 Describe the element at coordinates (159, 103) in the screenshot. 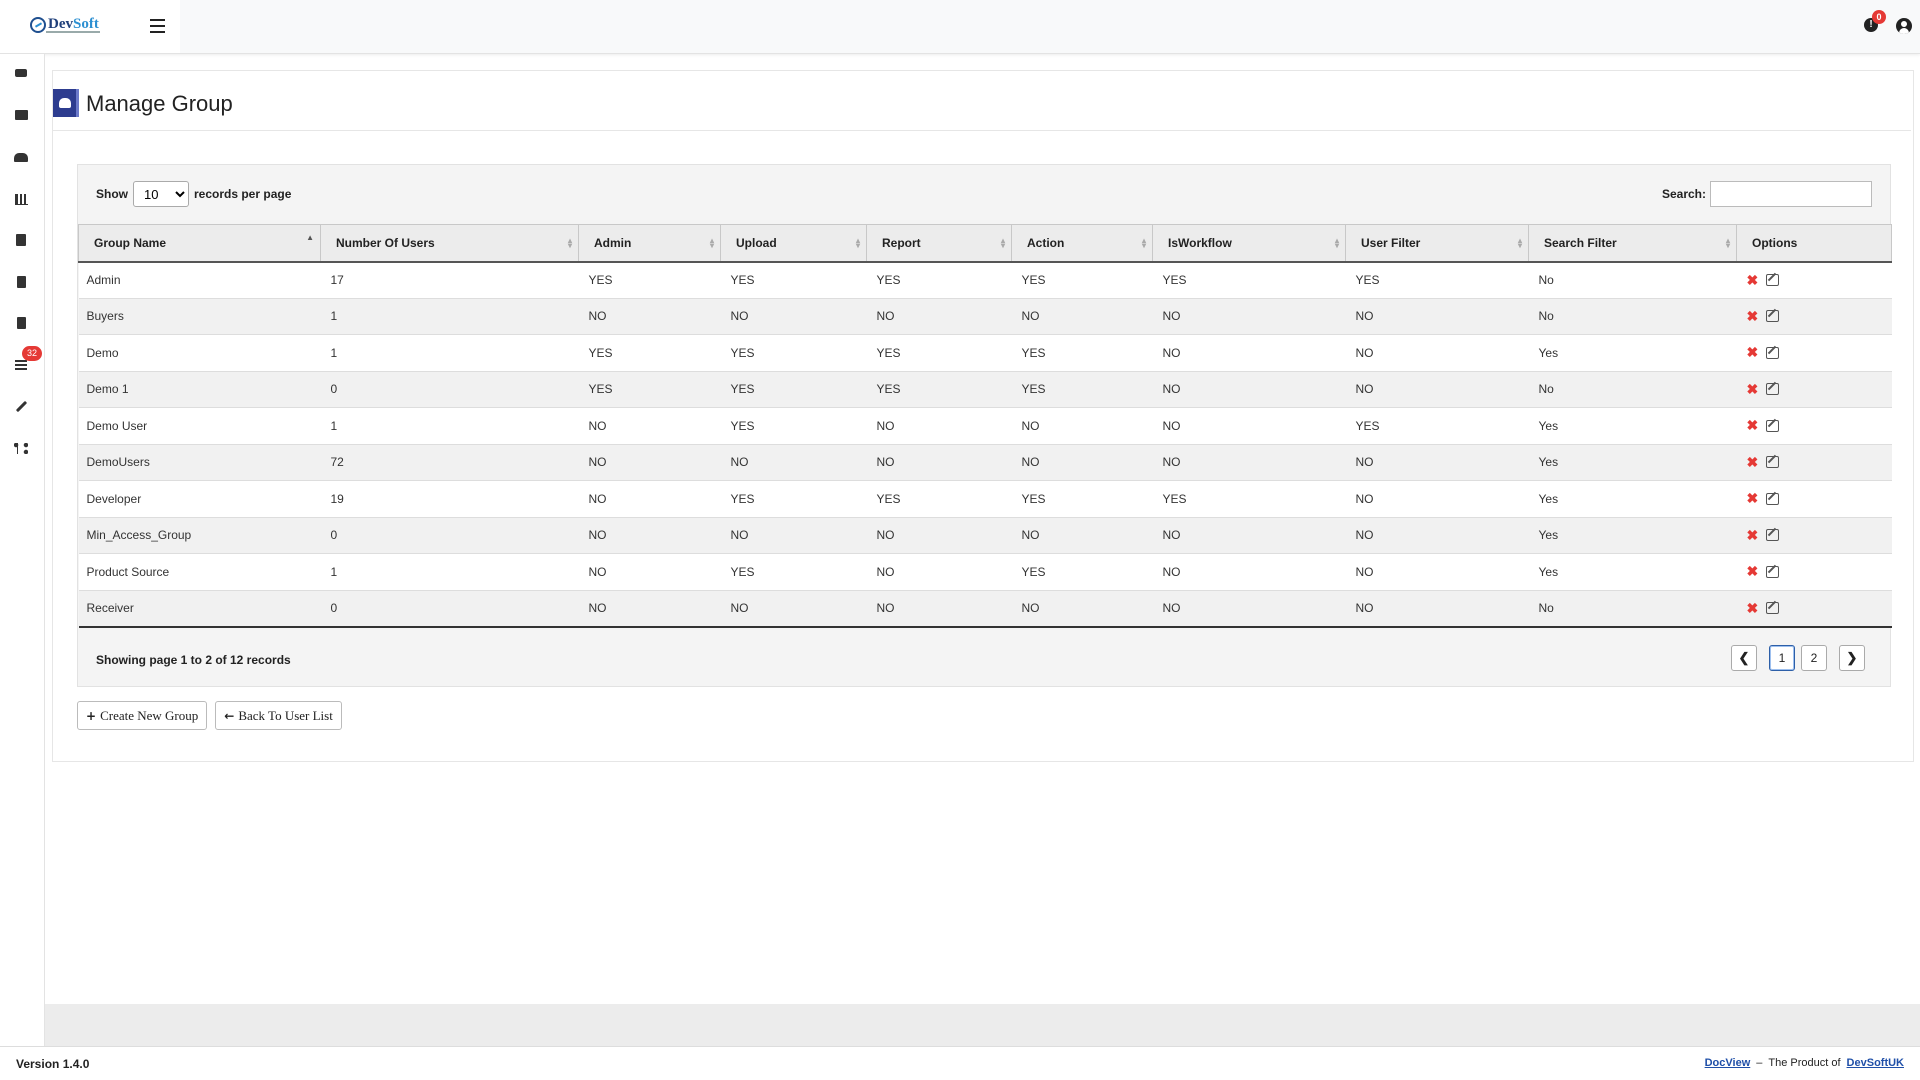

I see `page-title: Manage Group` at that location.